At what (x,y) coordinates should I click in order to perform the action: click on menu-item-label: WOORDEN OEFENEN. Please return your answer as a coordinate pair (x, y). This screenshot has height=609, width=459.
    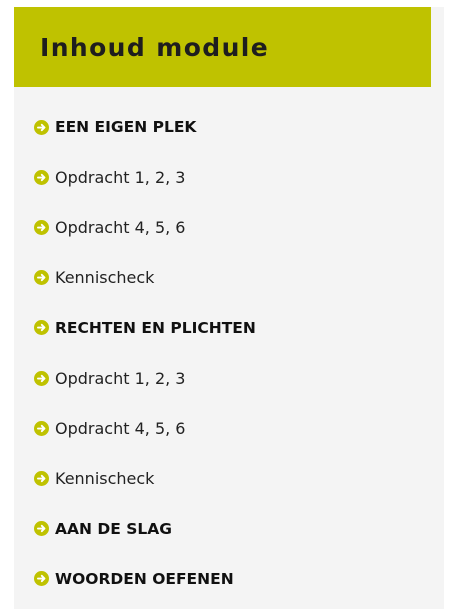
    Looking at the image, I should click on (144, 578).